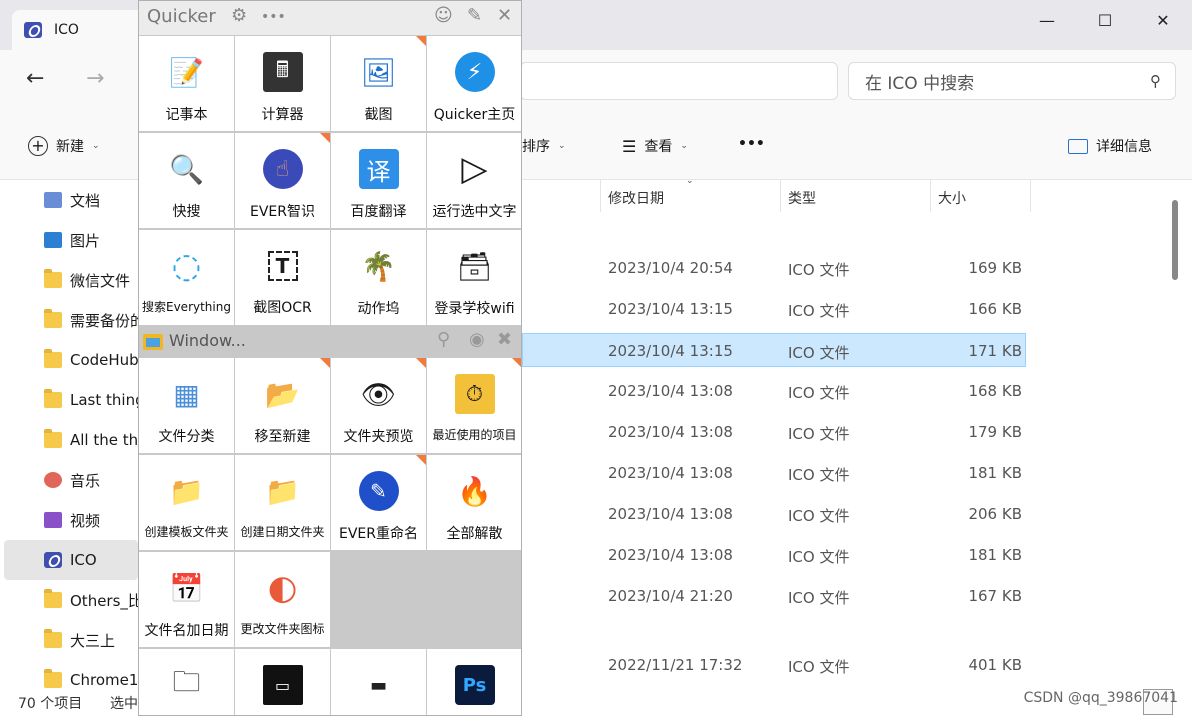  I want to click on sidebar-item-chrome: Chrome1, so click(71, 675).